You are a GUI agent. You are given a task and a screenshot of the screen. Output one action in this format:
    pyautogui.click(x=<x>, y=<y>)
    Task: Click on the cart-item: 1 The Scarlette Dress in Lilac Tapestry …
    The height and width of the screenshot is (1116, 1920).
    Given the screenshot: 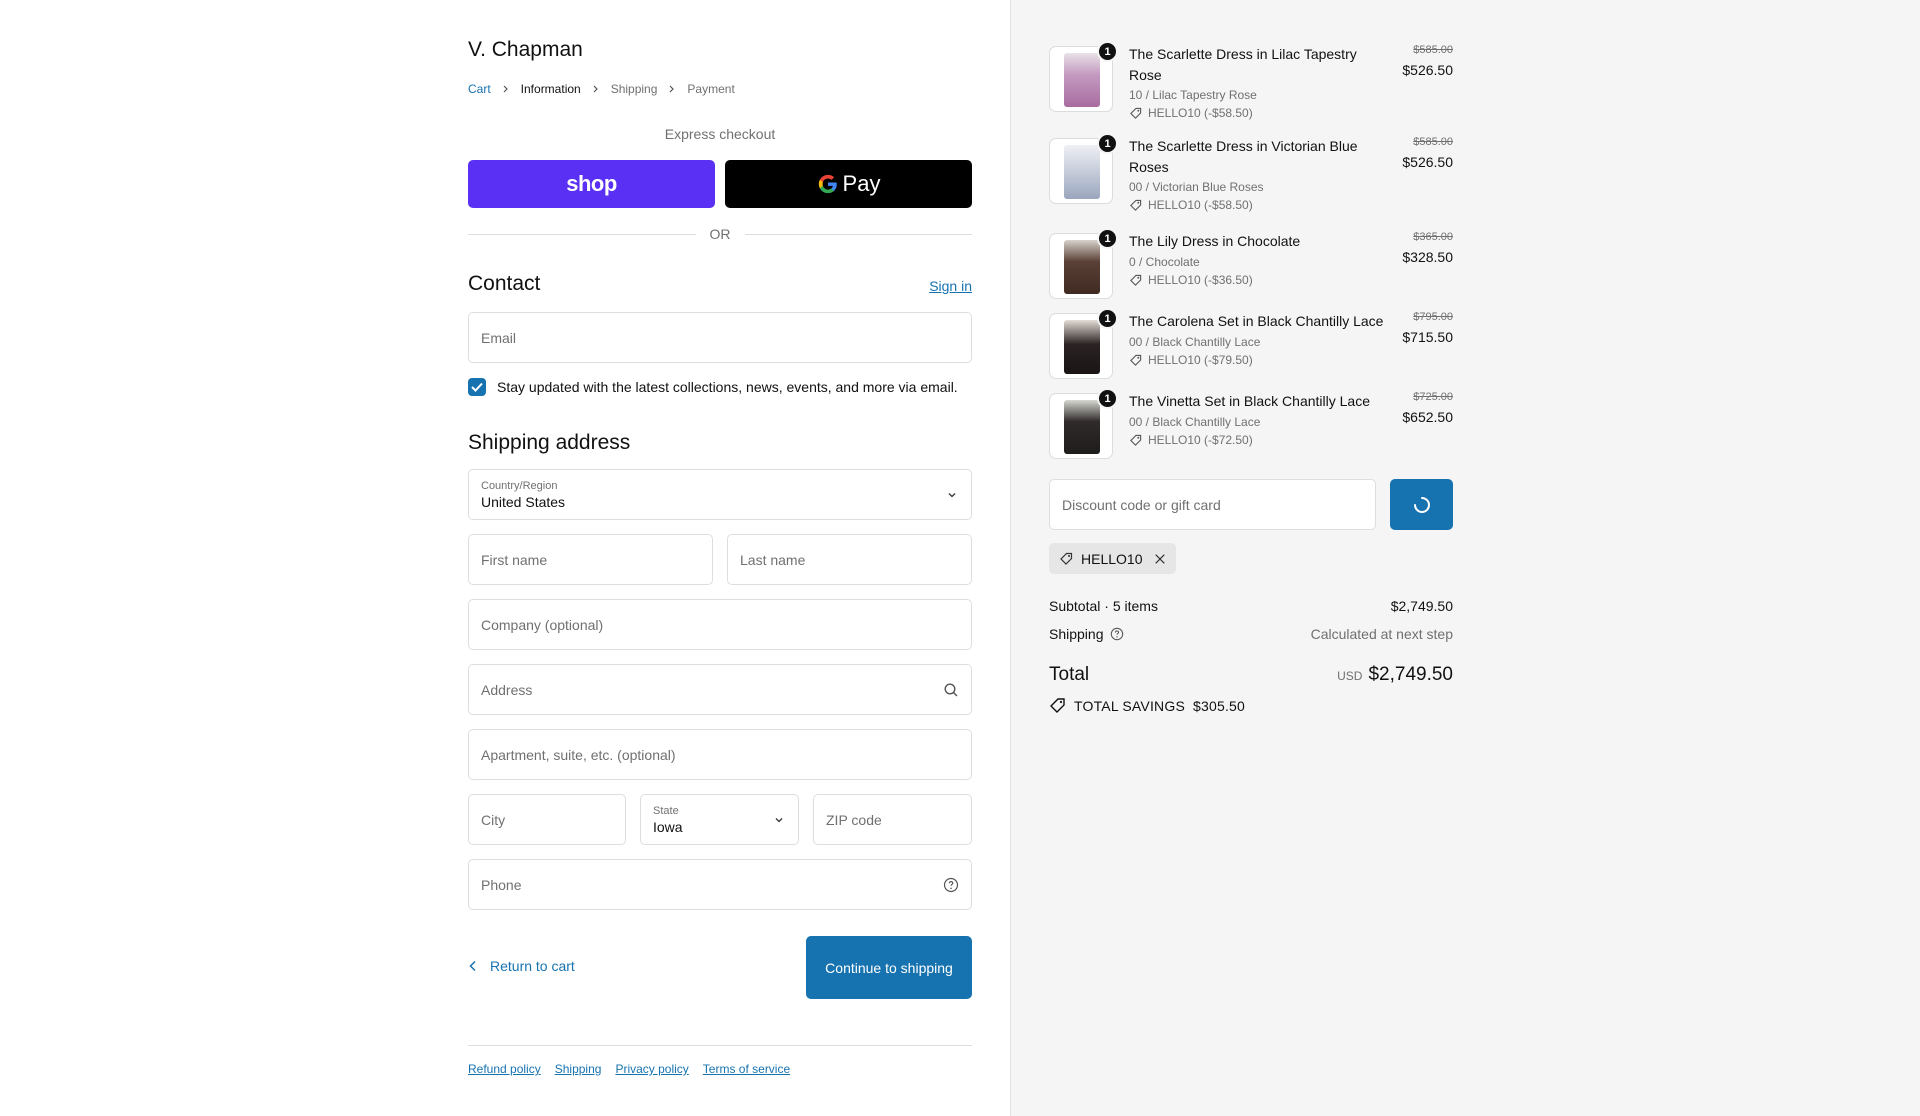 What is the action you would take?
    pyautogui.click(x=1251, y=80)
    